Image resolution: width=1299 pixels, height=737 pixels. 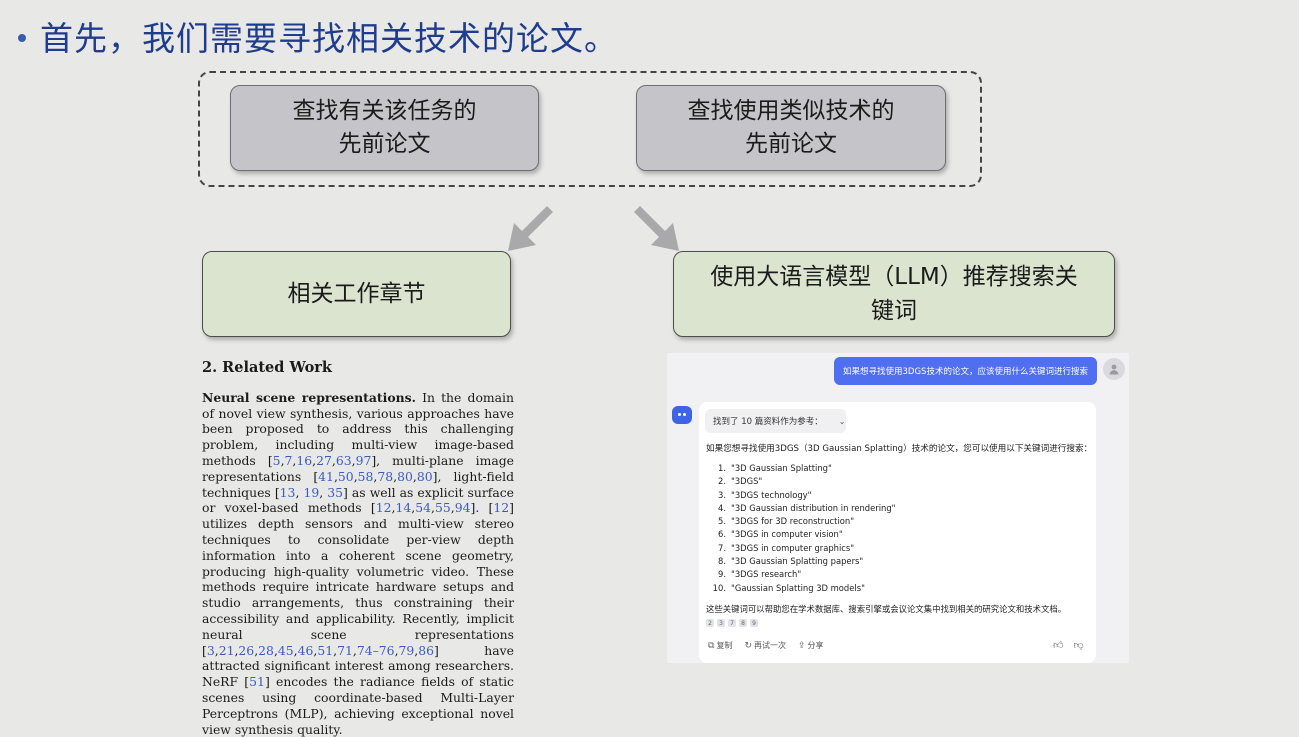 I want to click on llm-keywords-box: 使用大语言模型（LLM）推荐搜索关 键词, so click(x=894, y=294).